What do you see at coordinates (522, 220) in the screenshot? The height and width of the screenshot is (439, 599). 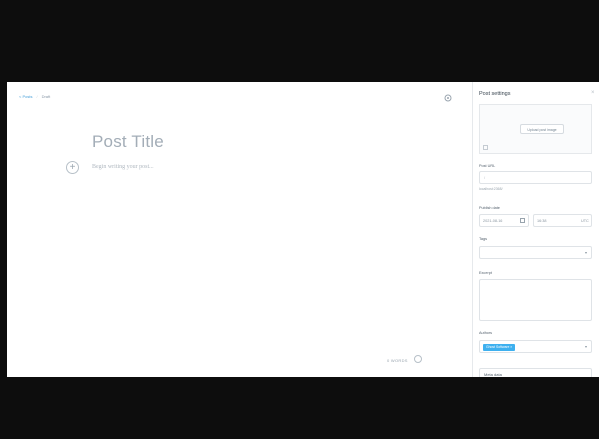 I see `calendar-icon` at bounding box center [522, 220].